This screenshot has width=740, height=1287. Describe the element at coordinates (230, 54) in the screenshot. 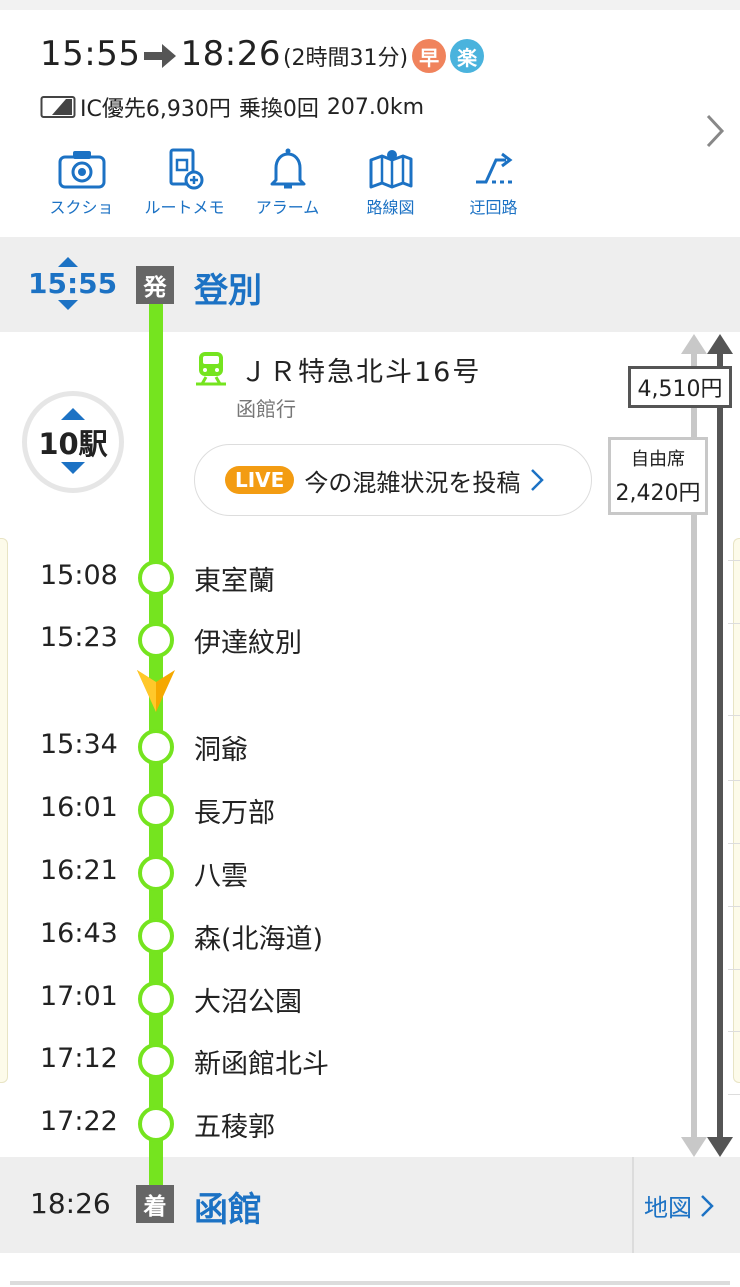

I see `arrive-time: 18:26` at that location.